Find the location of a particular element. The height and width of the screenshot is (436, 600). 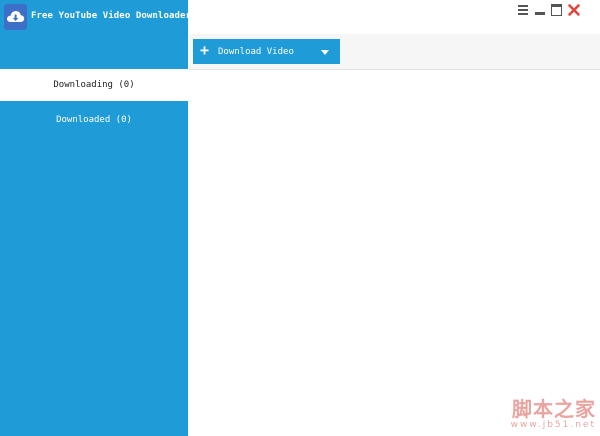

watermark: 脚本之家 www.jb51.net is located at coordinates (553, 414).